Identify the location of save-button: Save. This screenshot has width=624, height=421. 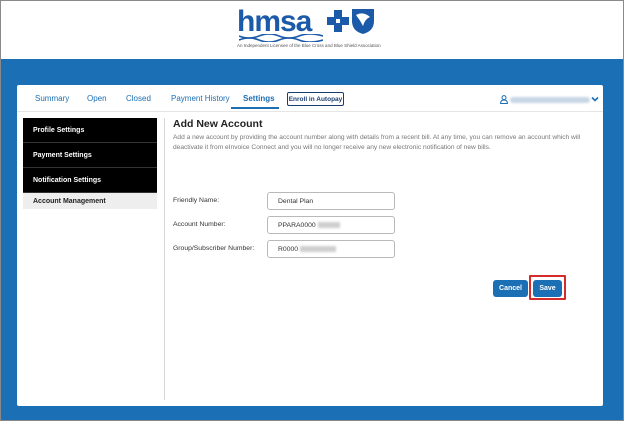
(547, 288).